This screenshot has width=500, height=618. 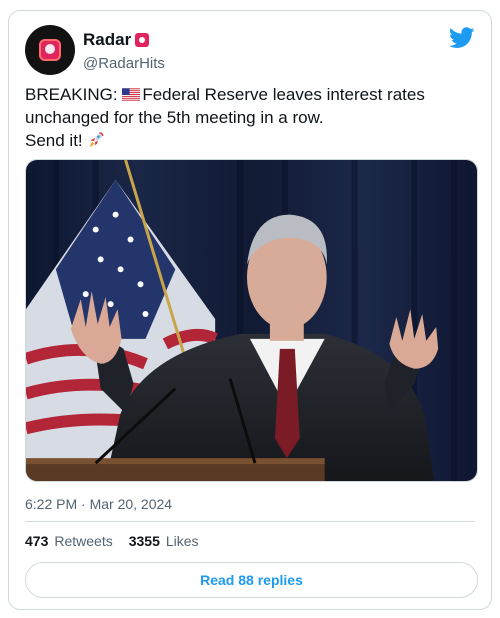 I want to click on tweet-text-line2: unchanged for the 5th meeting in a row., so click(x=174, y=117).